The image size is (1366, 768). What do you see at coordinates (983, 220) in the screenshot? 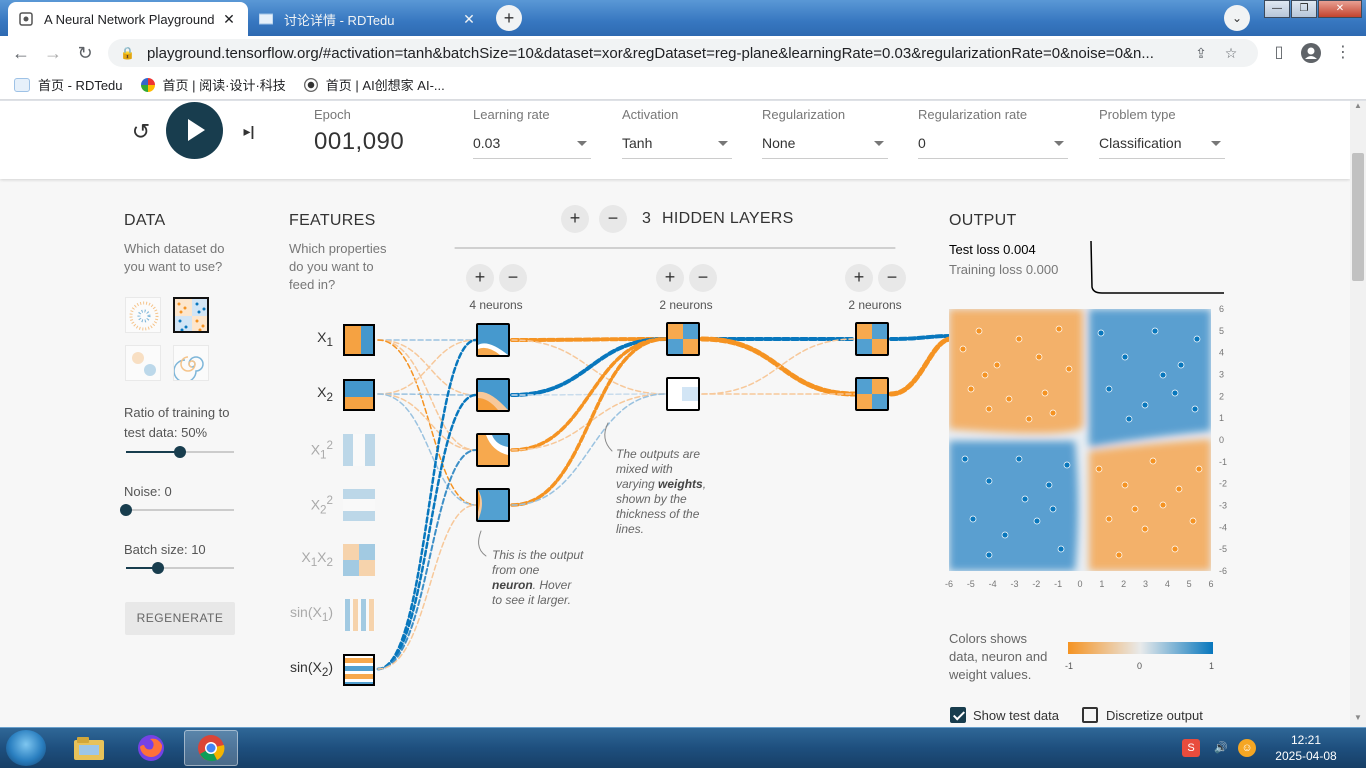
I see `output-title: OUTPUT` at bounding box center [983, 220].